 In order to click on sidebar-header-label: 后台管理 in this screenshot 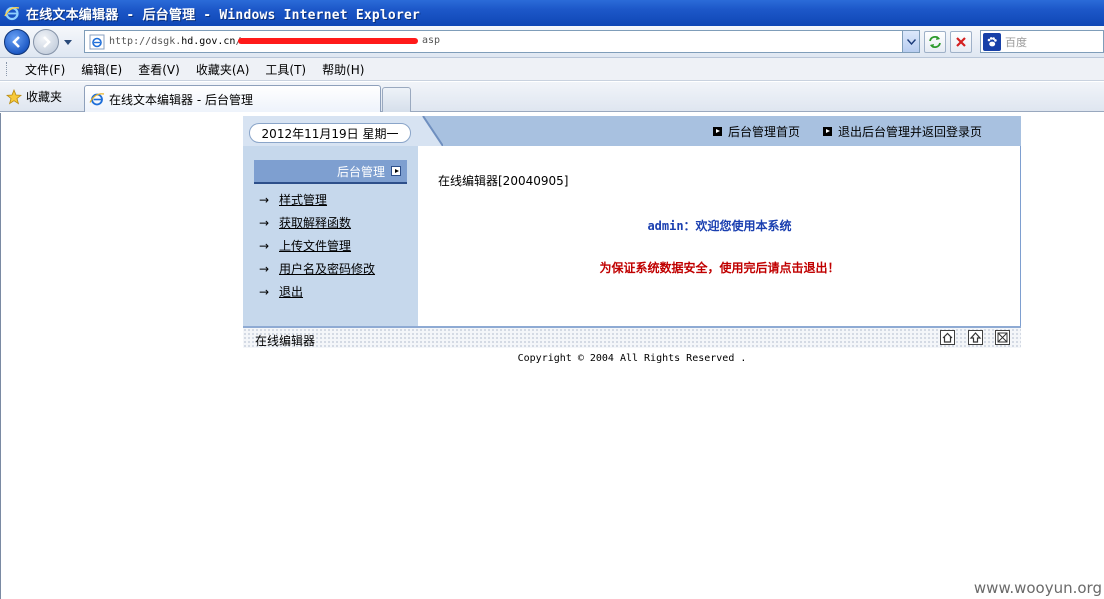, I will do `click(360, 171)`.